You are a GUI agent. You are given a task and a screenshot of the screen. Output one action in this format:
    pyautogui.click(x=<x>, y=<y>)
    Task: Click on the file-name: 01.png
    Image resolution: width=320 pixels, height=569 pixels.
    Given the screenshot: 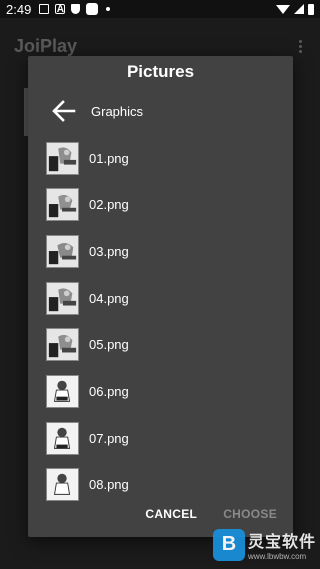 What is the action you would take?
    pyautogui.click(x=109, y=158)
    